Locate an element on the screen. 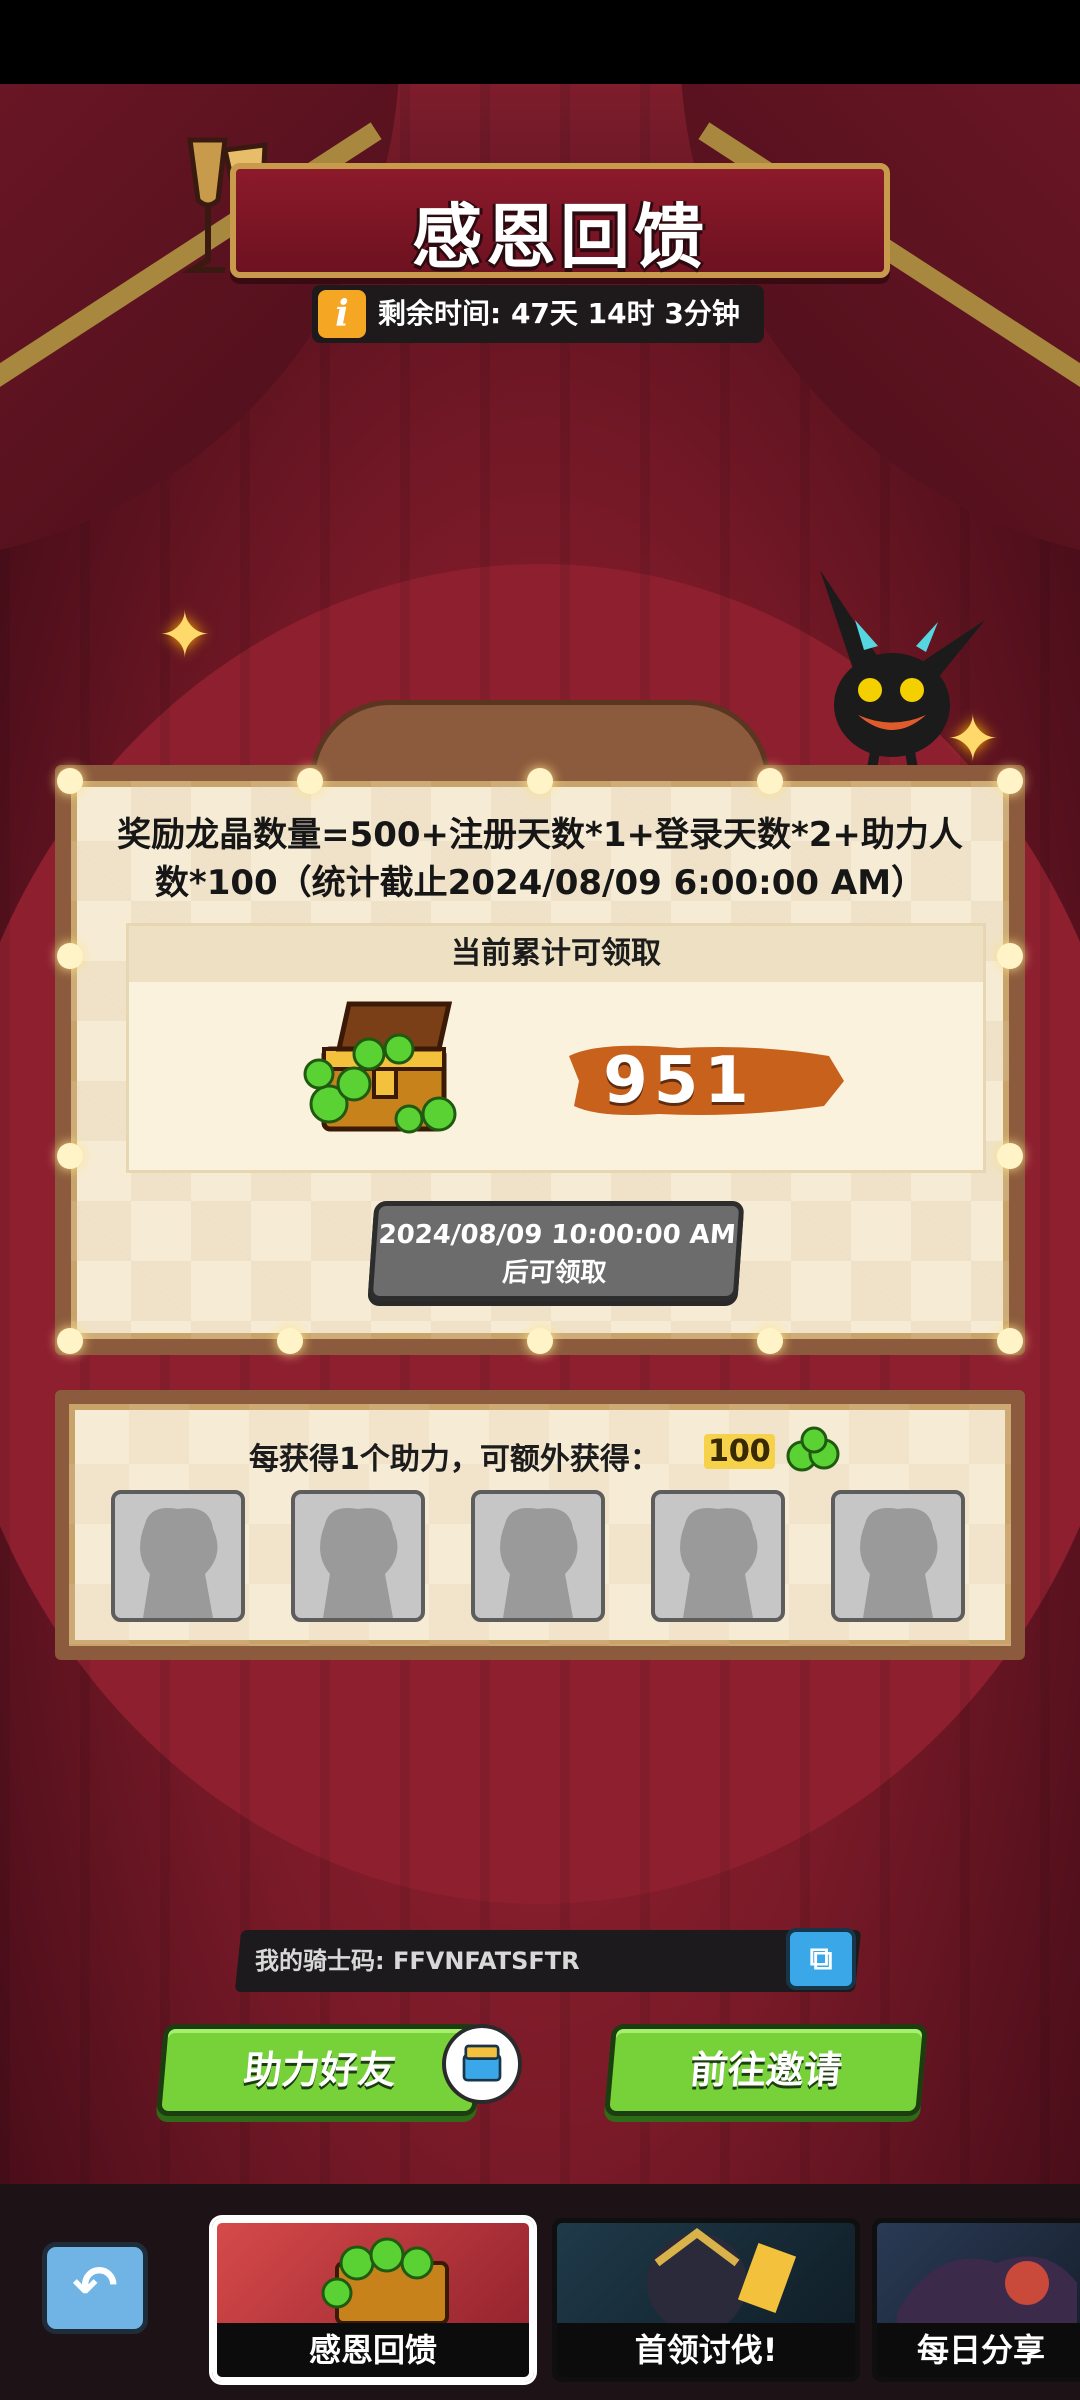 This screenshot has height=2400, width=1080. treasure-chest-icon is located at coordinates (380, 1067).